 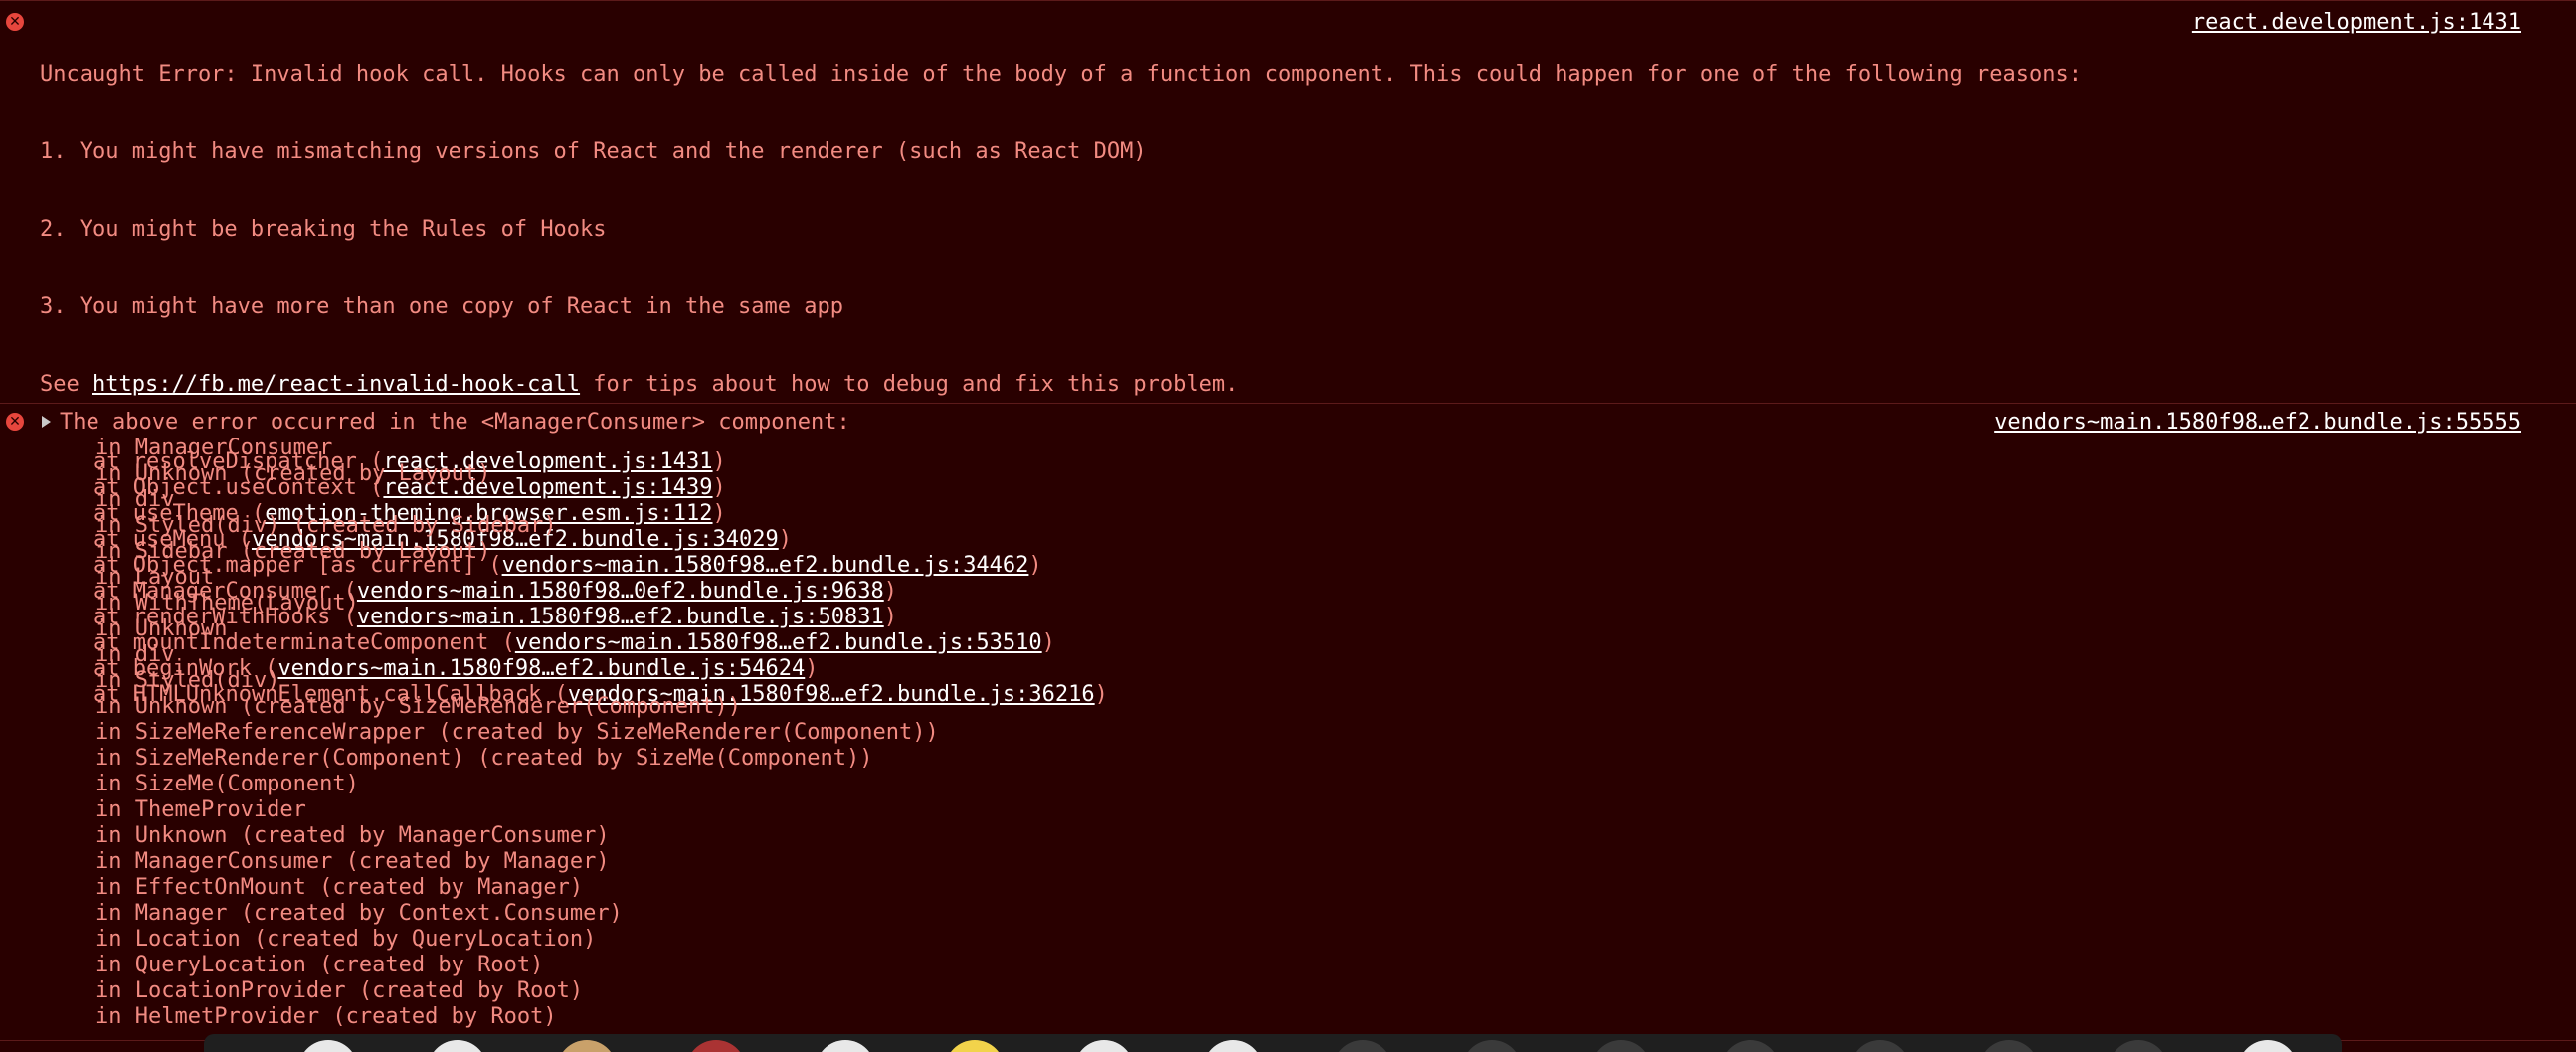 What do you see at coordinates (293, 551) in the screenshot?
I see `component-stack-line: in Sidebar (created by Layout)` at bounding box center [293, 551].